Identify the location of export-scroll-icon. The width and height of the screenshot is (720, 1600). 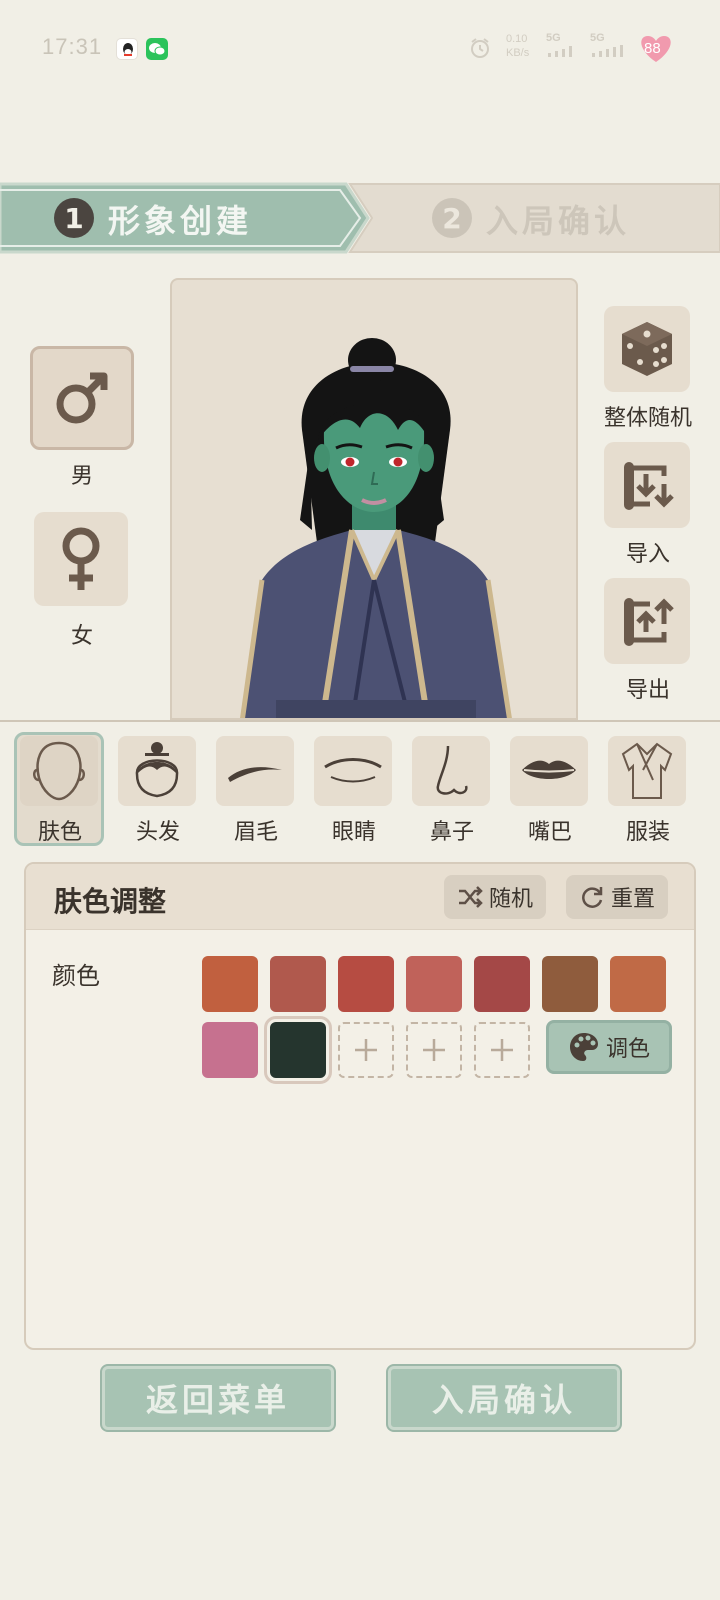
(649, 622).